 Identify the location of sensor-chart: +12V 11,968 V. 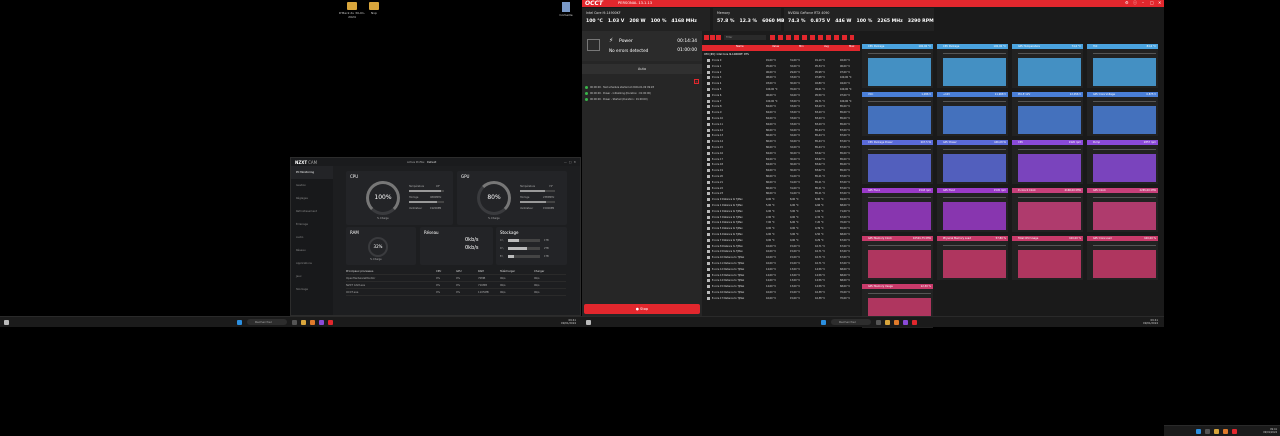
(972, 114).